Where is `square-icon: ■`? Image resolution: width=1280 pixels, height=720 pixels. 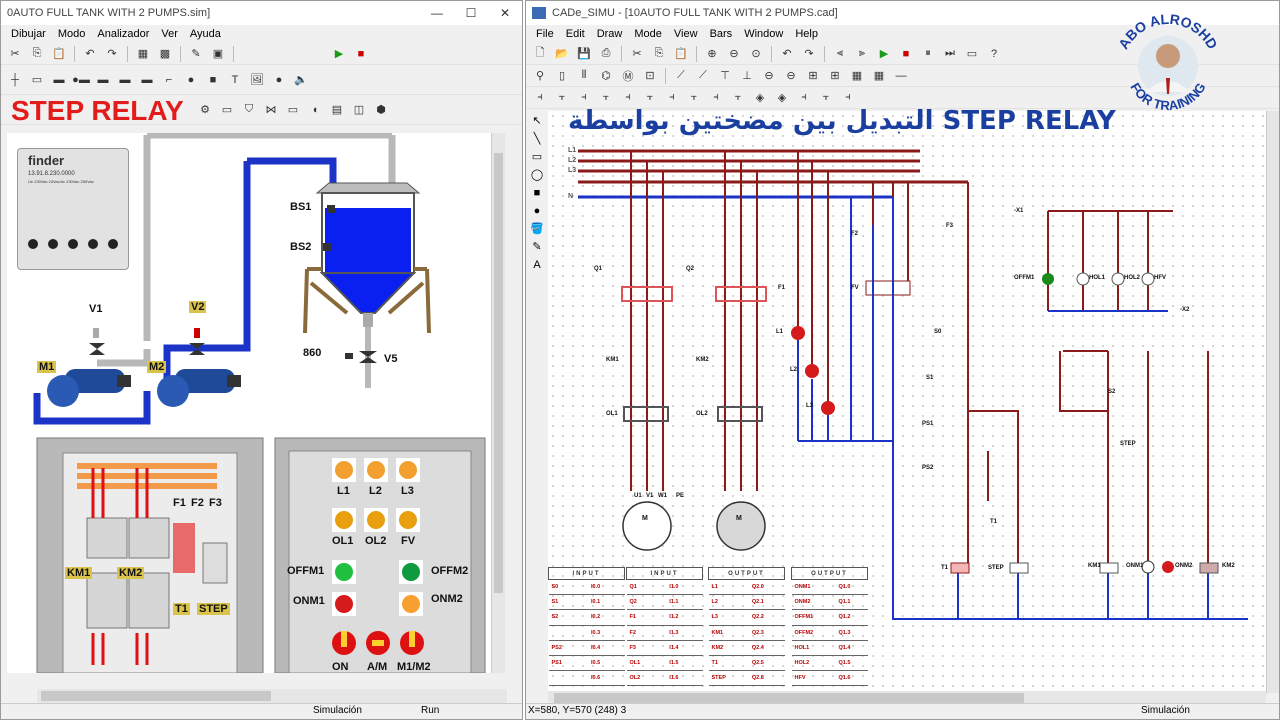
square-icon: ■ is located at coordinates (213, 80).